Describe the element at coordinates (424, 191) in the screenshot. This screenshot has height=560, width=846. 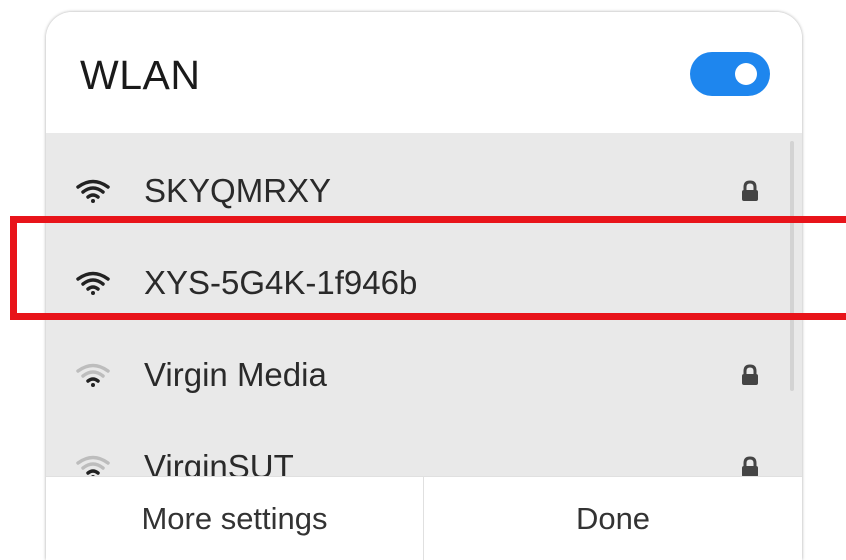
I see `network-row-skyqmrxy: SKYQMRXY` at that location.